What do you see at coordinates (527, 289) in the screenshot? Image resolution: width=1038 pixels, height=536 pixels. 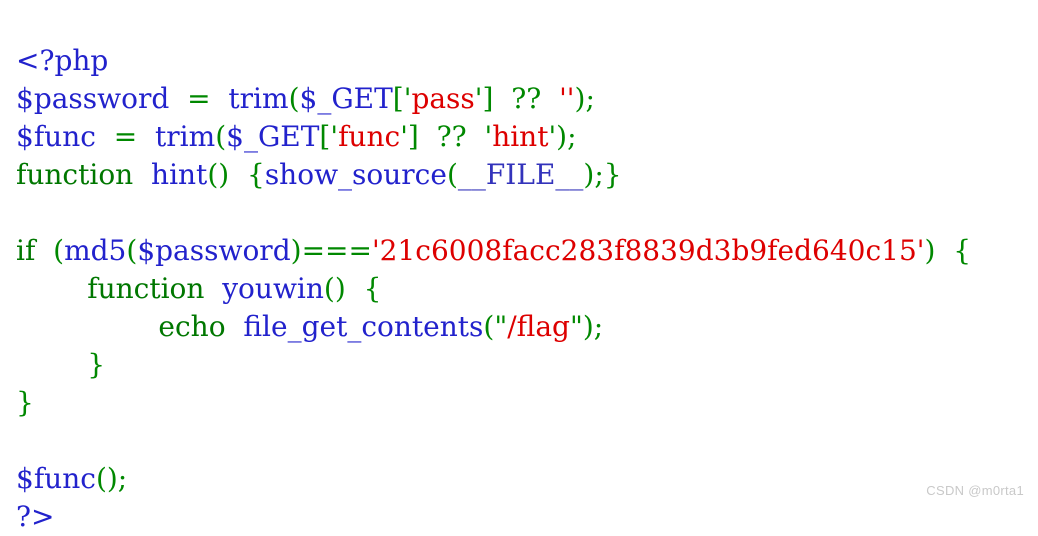 I see `code-line: function youwin() {` at bounding box center [527, 289].